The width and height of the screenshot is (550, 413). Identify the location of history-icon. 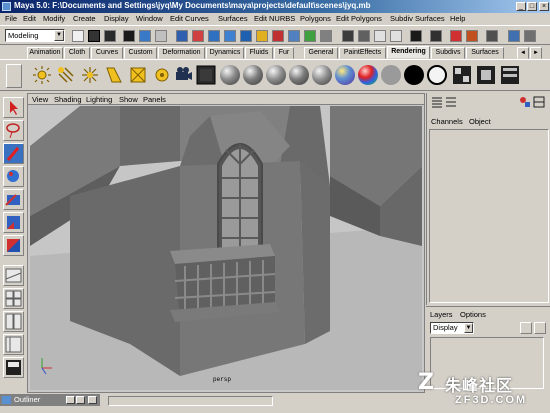
(436, 36).